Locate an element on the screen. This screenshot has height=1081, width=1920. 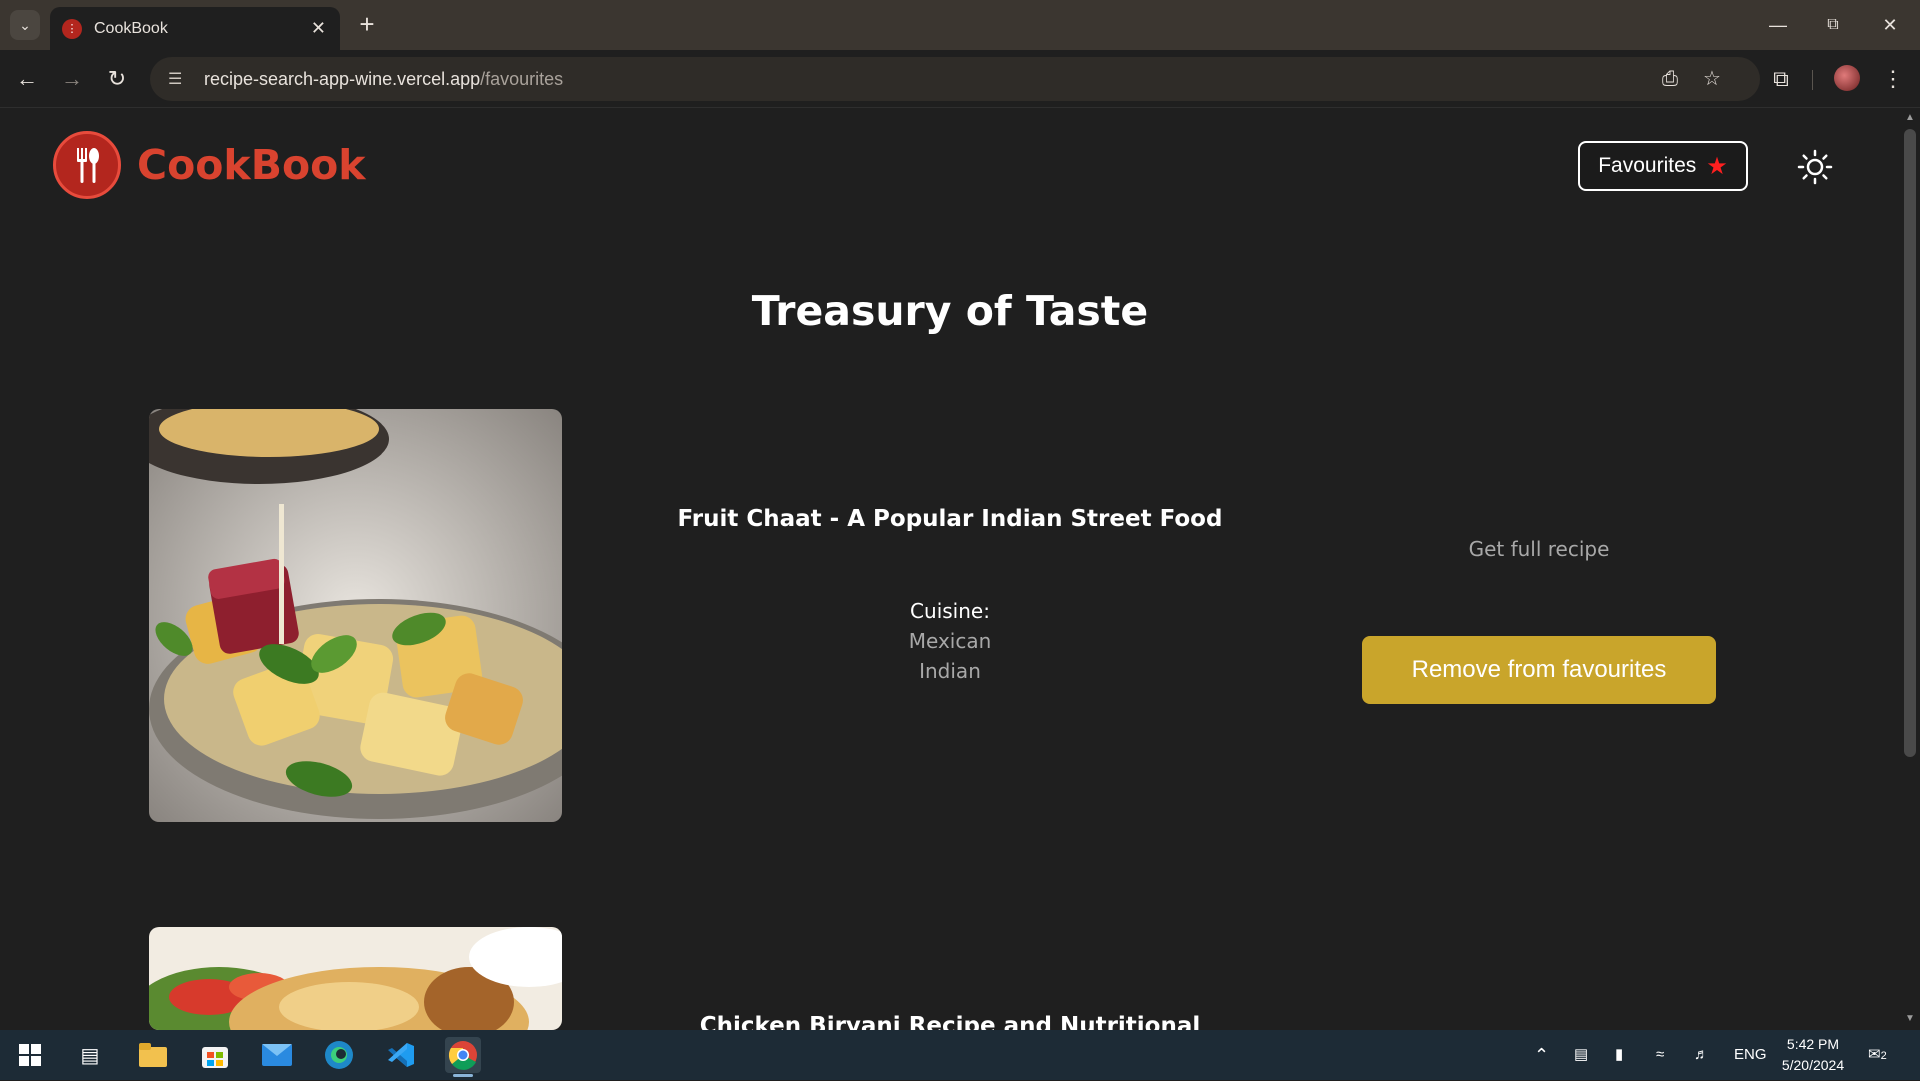
tab-search-icon: ⌄ is located at coordinates (25, 25).